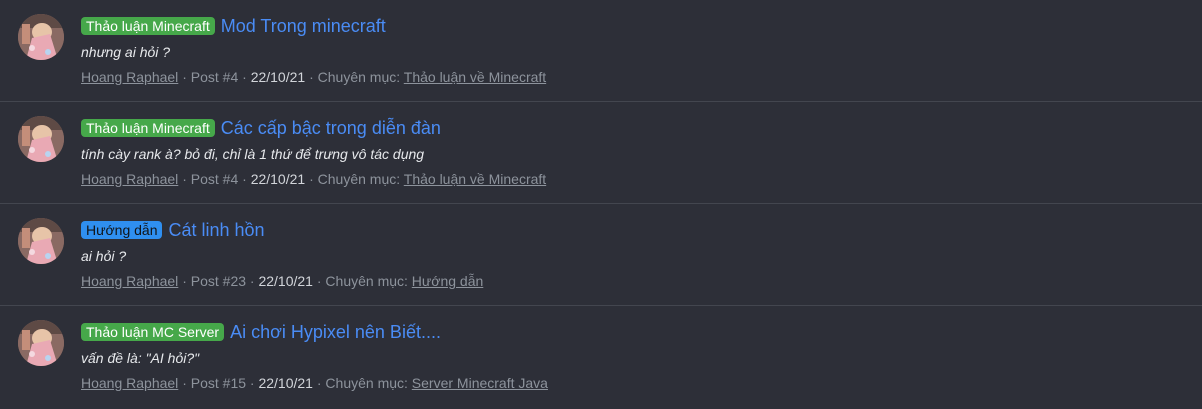  I want to click on thread-prefix-label: Thảo luận MC Server, so click(153, 332).